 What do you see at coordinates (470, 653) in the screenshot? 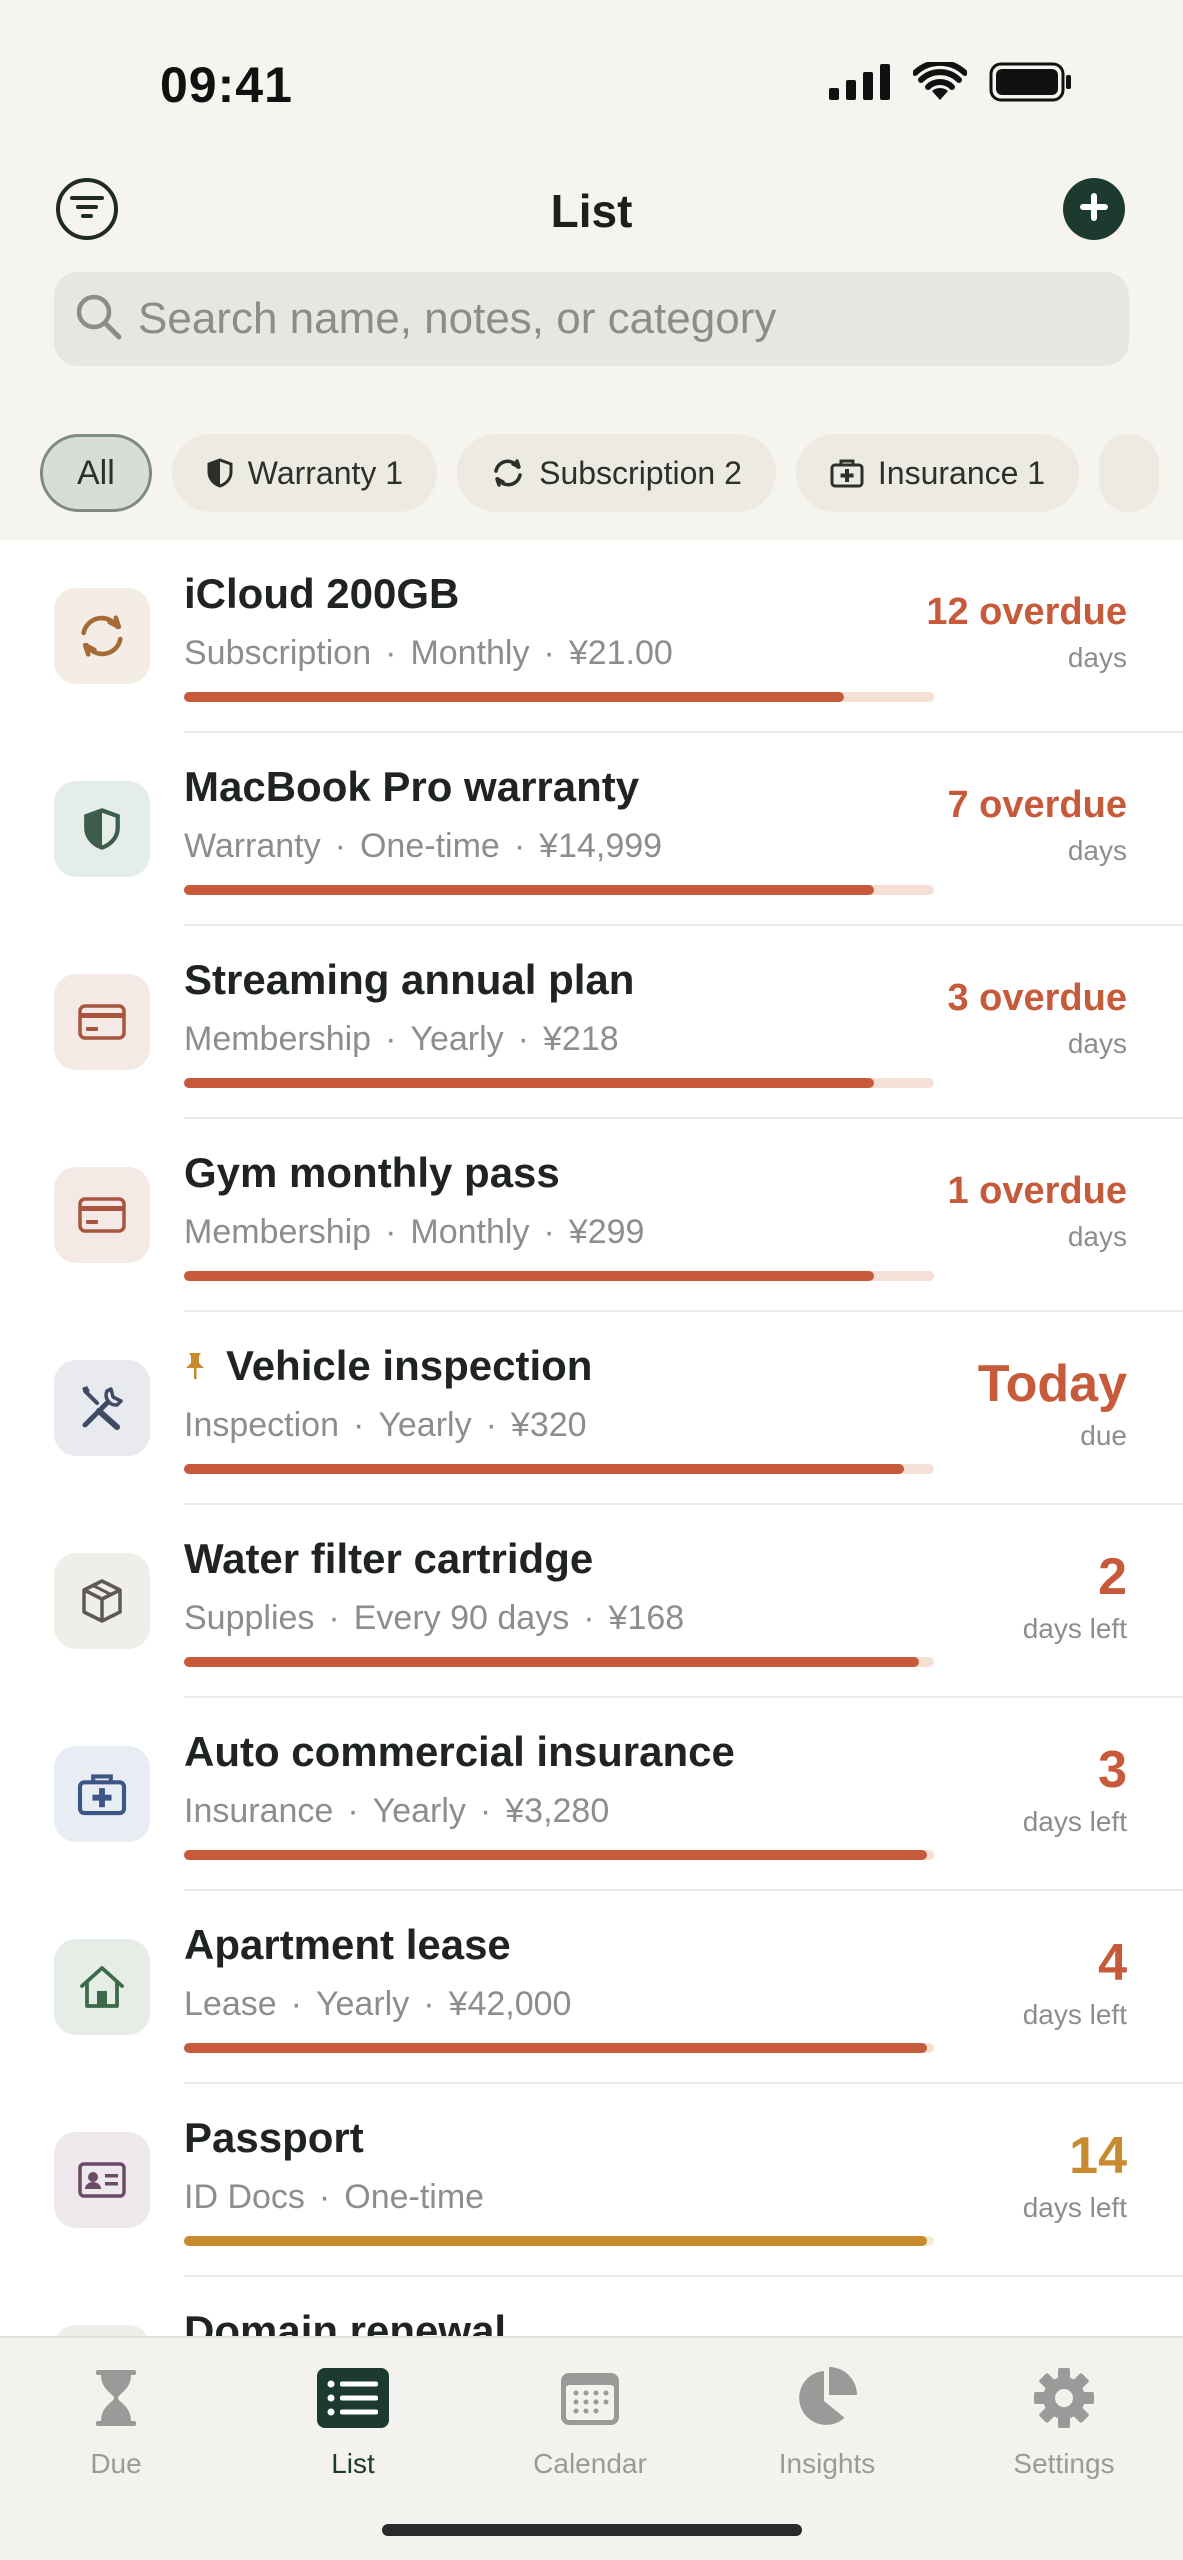
I see `item-frequency: Monthly` at bounding box center [470, 653].